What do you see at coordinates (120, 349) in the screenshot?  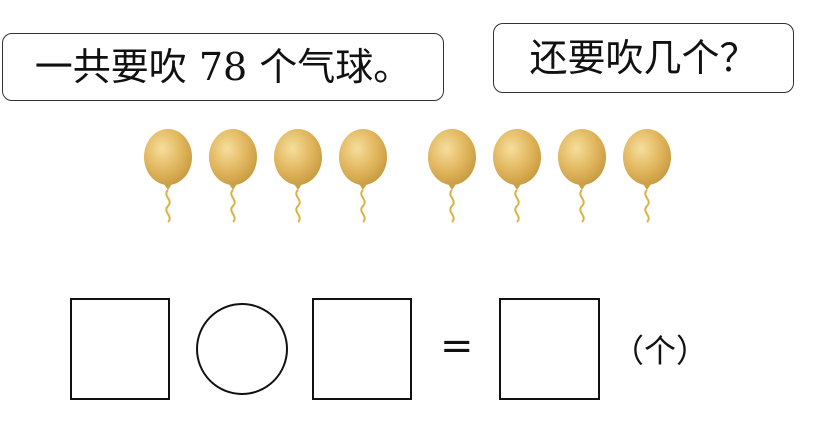 I see `answer-box-first-number` at bounding box center [120, 349].